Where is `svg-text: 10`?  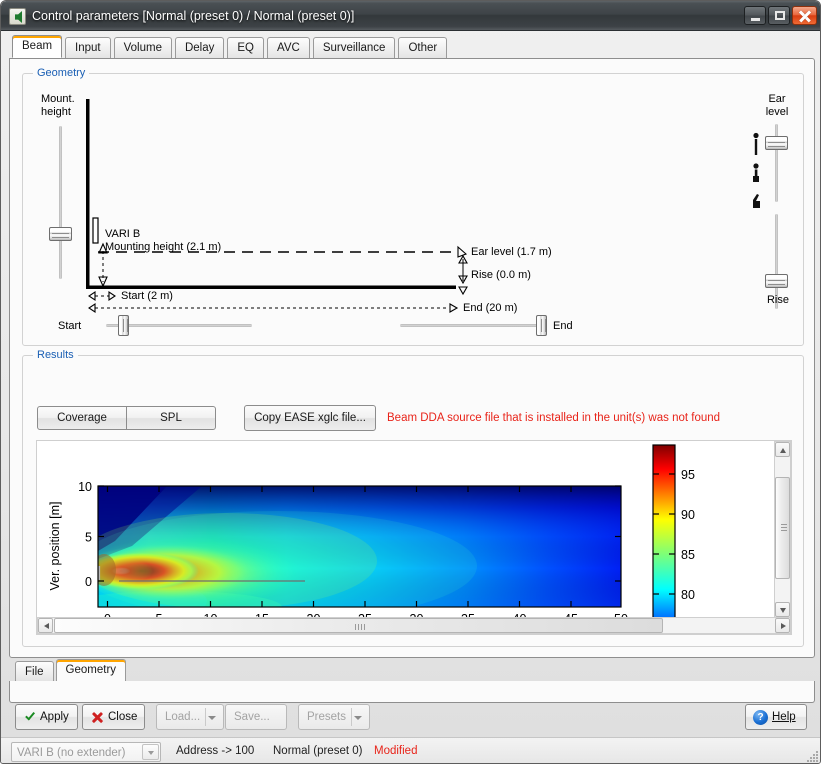 svg-text: 10 is located at coordinates (85, 487).